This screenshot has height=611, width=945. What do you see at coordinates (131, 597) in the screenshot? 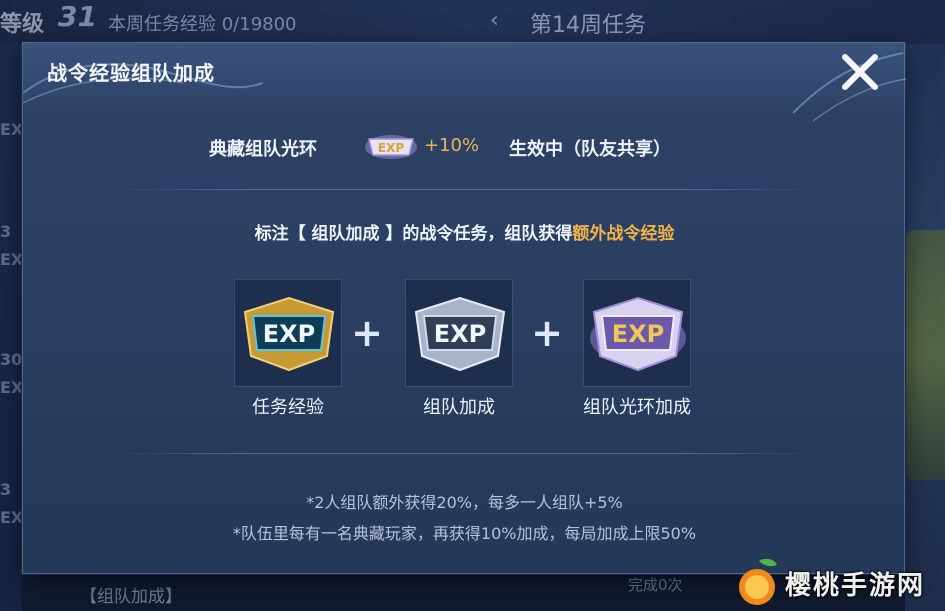
I see `bottom-task-text: 【组队加成】` at bounding box center [131, 597].